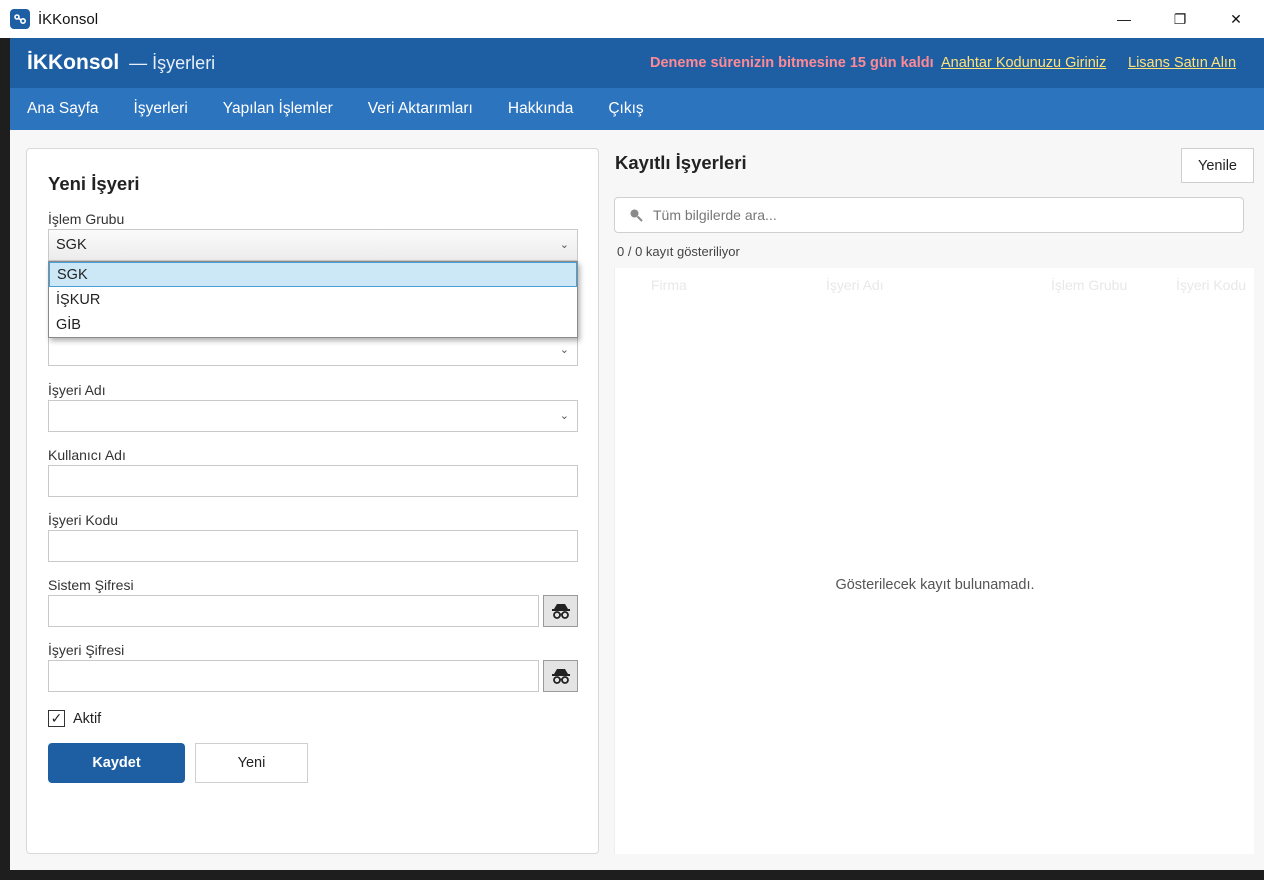  I want to click on search-input, so click(933, 215).